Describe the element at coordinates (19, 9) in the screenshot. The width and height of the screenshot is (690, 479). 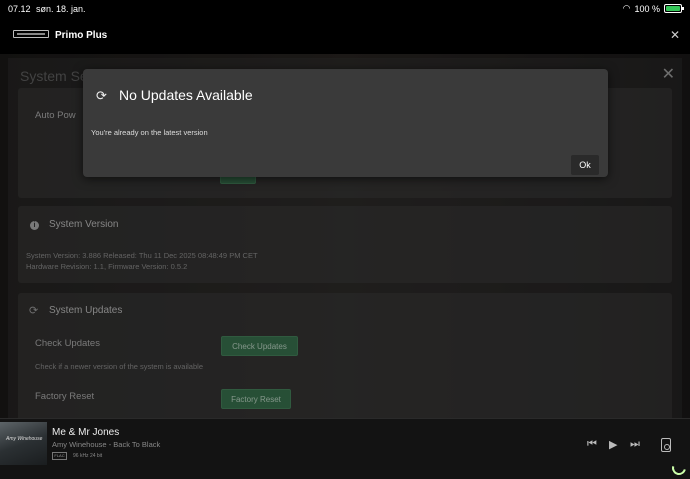
I see `status-time: 07.12` at that location.